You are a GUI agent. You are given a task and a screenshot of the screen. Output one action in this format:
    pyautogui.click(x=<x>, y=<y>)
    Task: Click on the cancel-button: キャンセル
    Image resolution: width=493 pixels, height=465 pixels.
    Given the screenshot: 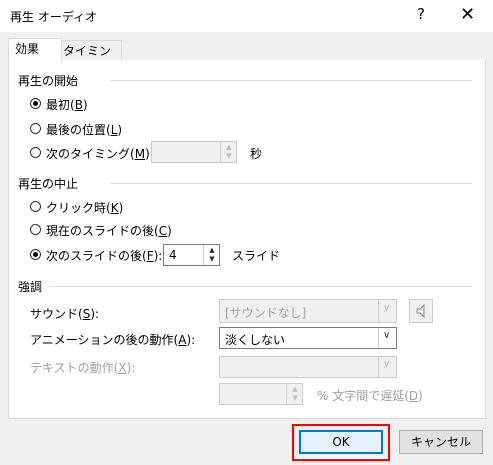 What is the action you would take?
    pyautogui.click(x=441, y=442)
    